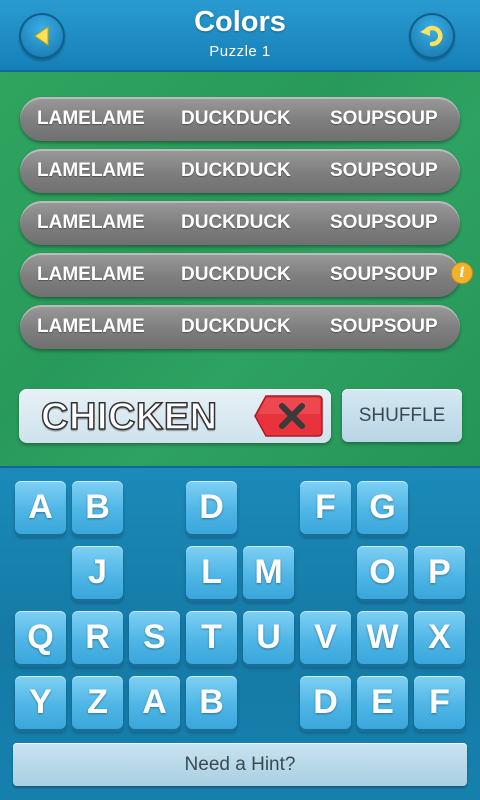  I want to click on letter-key: V, so click(325, 637).